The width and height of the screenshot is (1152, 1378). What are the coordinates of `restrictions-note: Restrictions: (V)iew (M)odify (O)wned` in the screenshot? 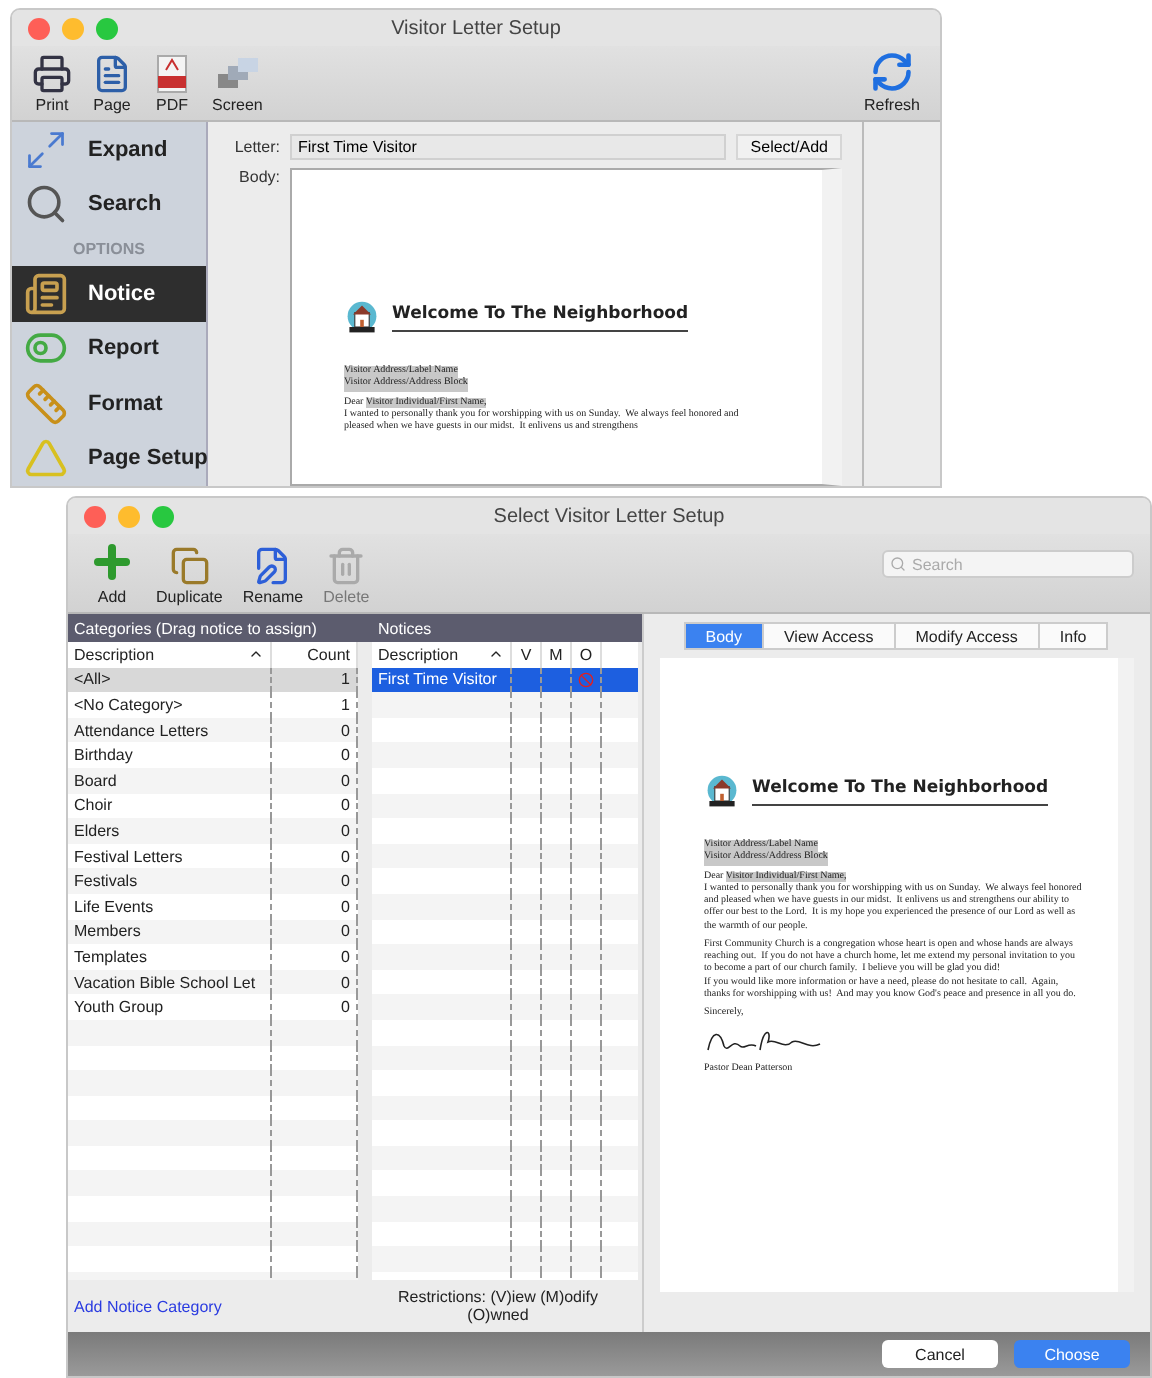 It's located at (497, 1306).